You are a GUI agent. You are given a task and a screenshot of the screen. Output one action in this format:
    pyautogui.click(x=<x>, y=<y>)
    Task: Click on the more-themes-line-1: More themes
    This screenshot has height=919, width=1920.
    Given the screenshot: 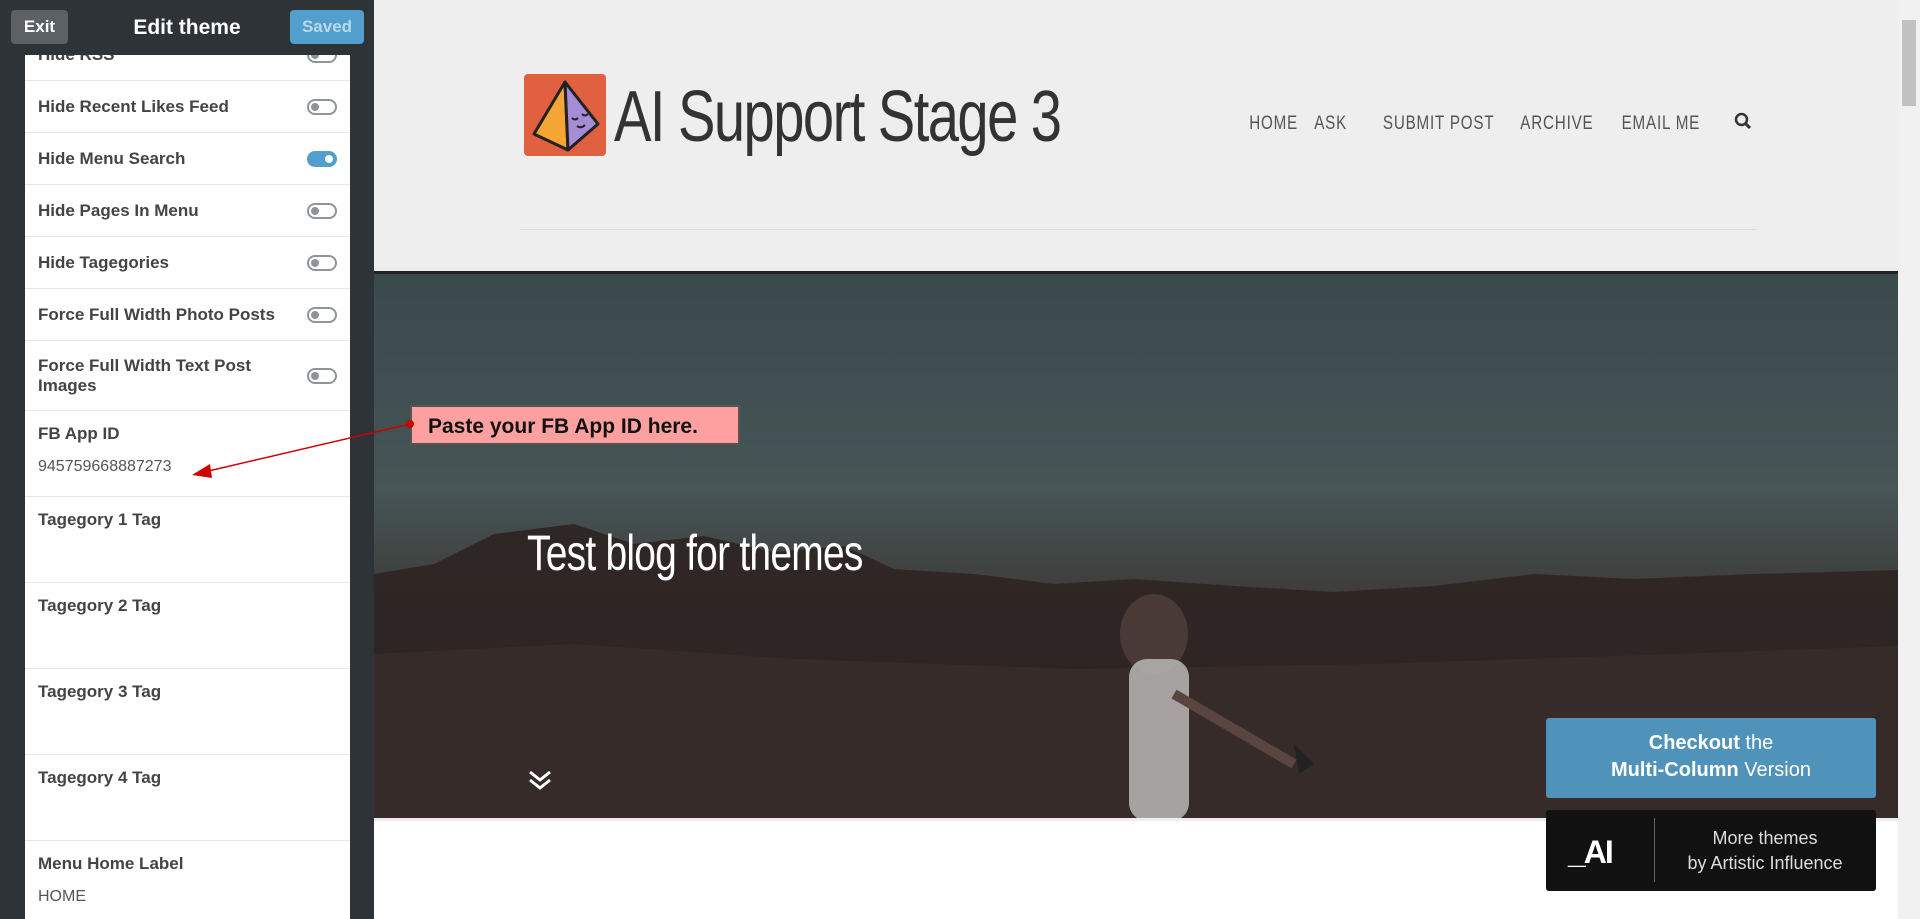 What is the action you would take?
    pyautogui.click(x=1765, y=838)
    